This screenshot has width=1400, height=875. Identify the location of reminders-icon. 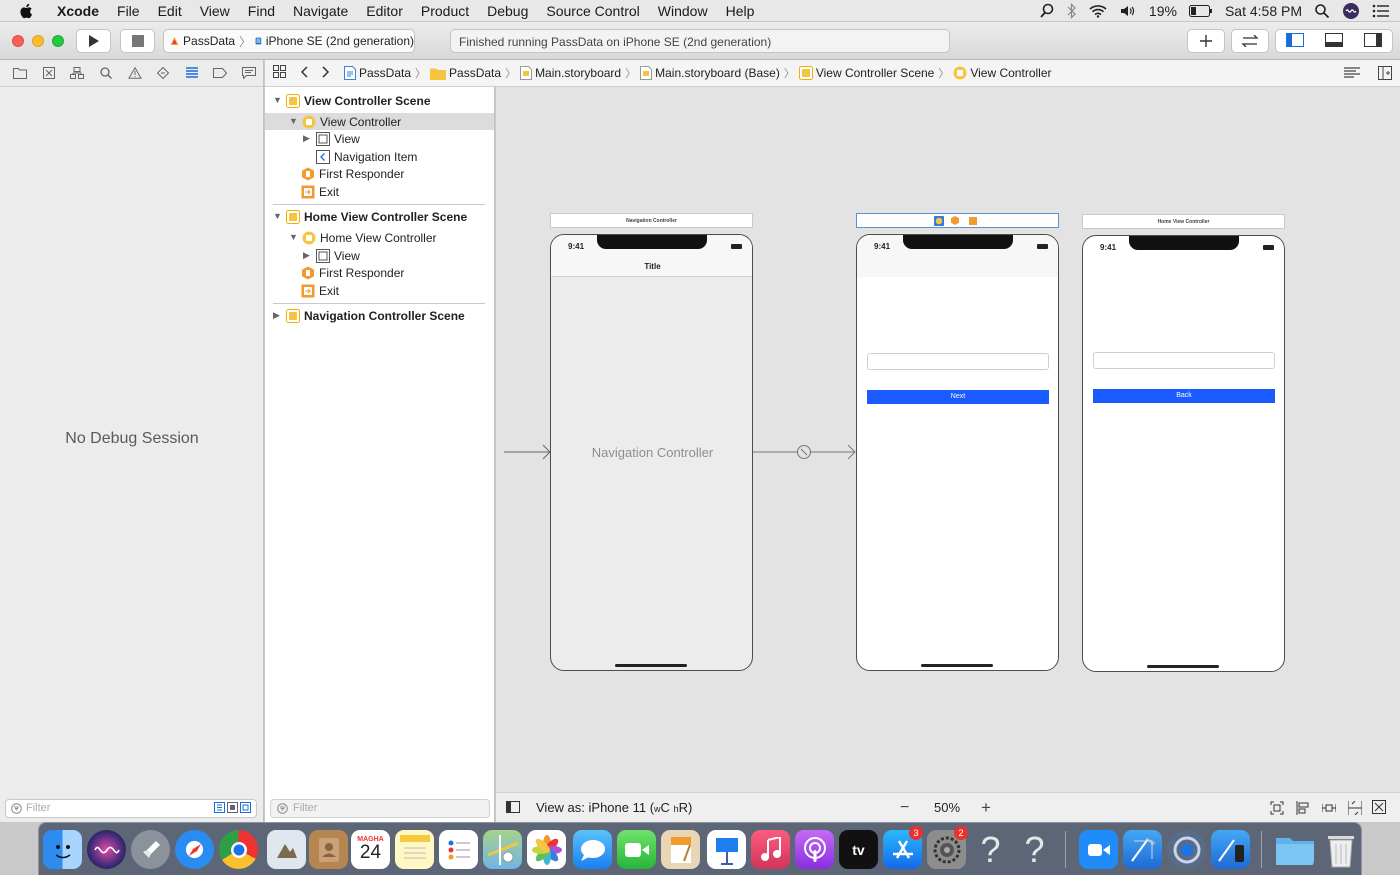
(458, 849).